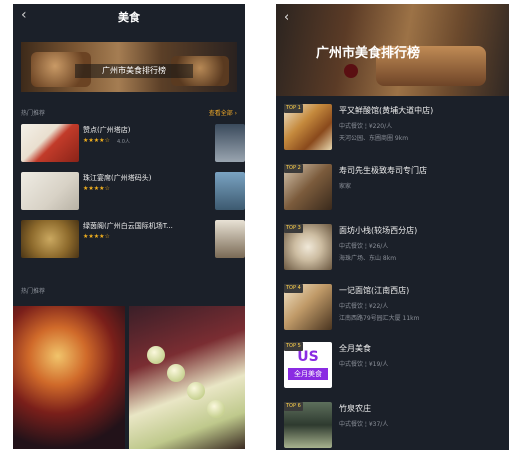  I want to click on shop-location: 天河公园、东圃商圈 9km, so click(374, 138).